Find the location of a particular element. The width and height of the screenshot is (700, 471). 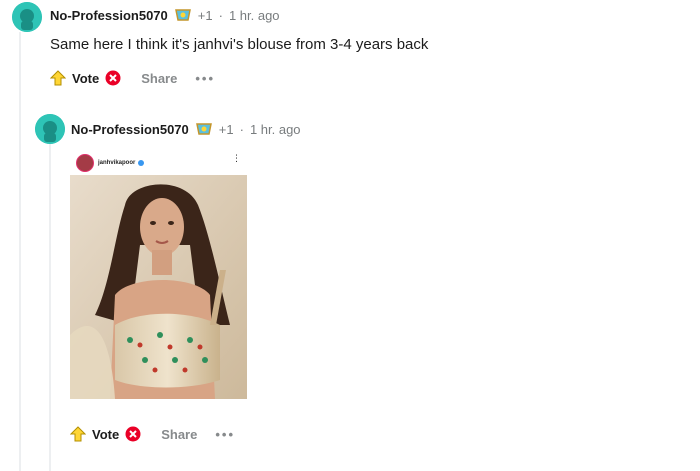

verified-icon is located at coordinates (141, 163).